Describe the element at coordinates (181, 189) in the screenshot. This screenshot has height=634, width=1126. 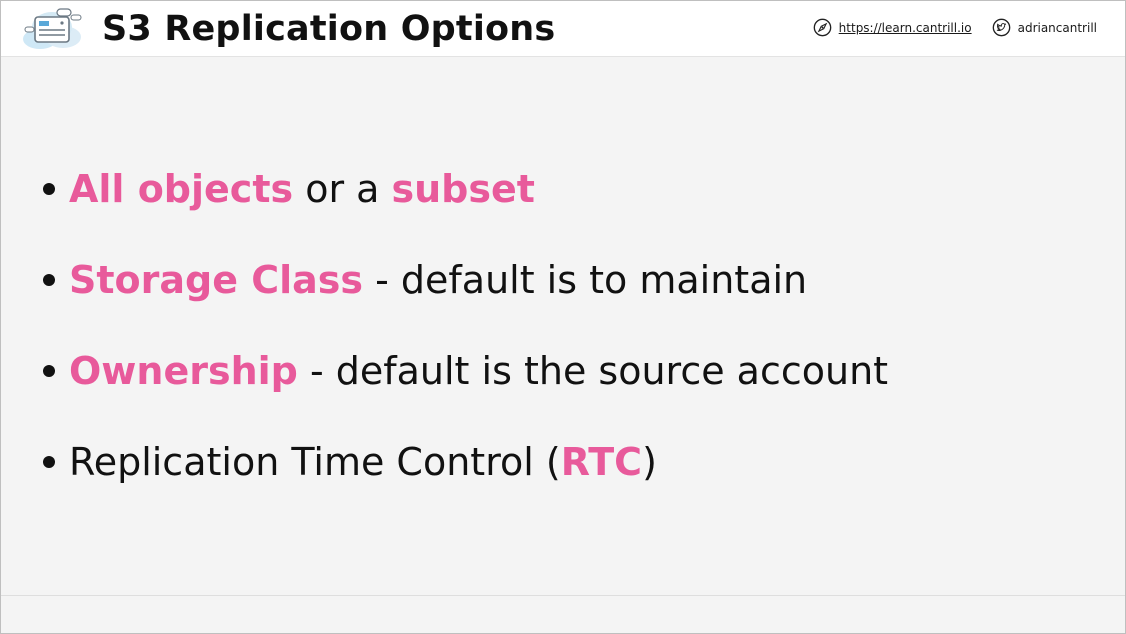
I see `bullet-highlight: All objects` at that location.